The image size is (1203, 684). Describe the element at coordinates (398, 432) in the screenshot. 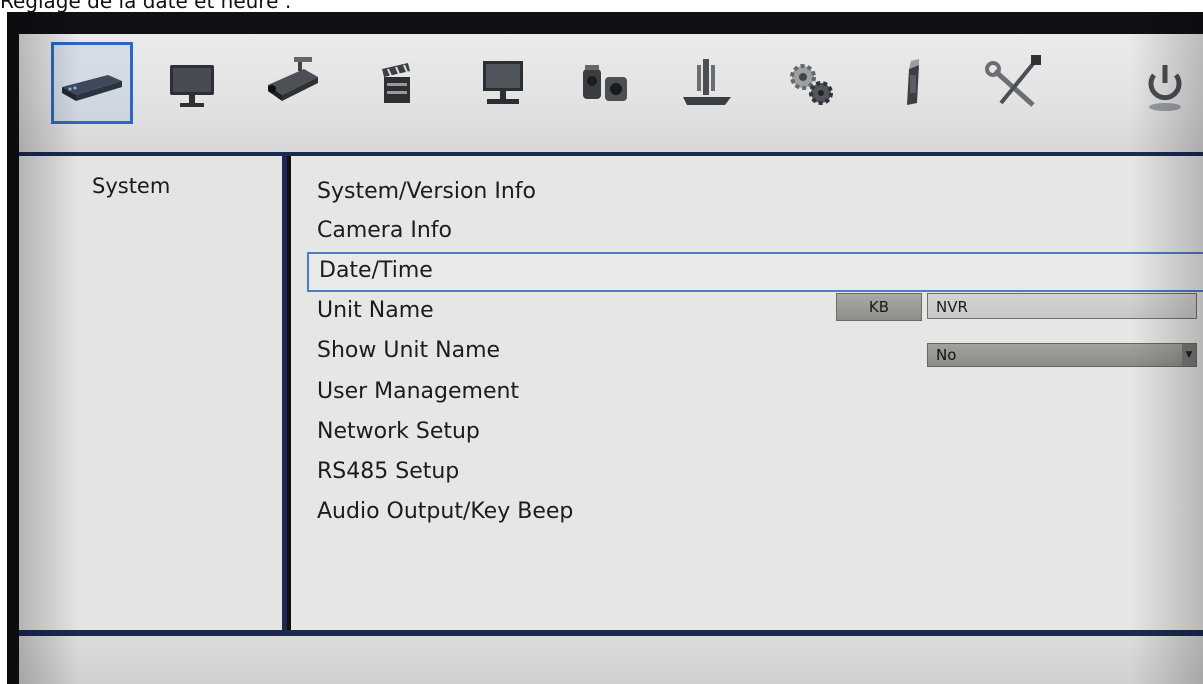

I see `menu-item-network-setup: Network Setup` at that location.